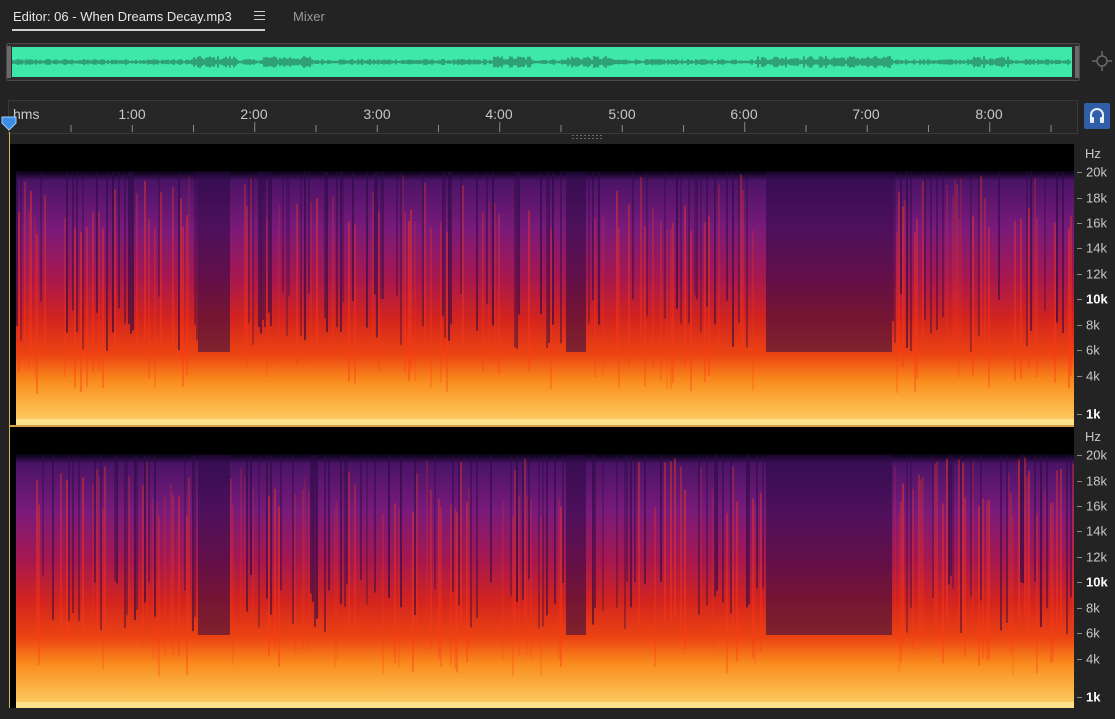 The width and height of the screenshot is (1115, 719). I want to click on overview-waveform, so click(543, 62).